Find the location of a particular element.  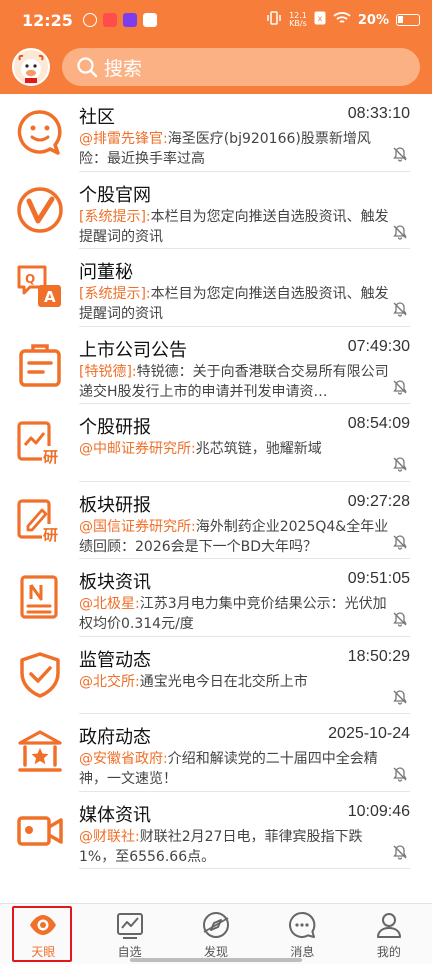

channel-message: @财联社:财联社2月27日电，菲律宾股指下跌1%，至6556.66点。 is located at coordinates (221, 846).